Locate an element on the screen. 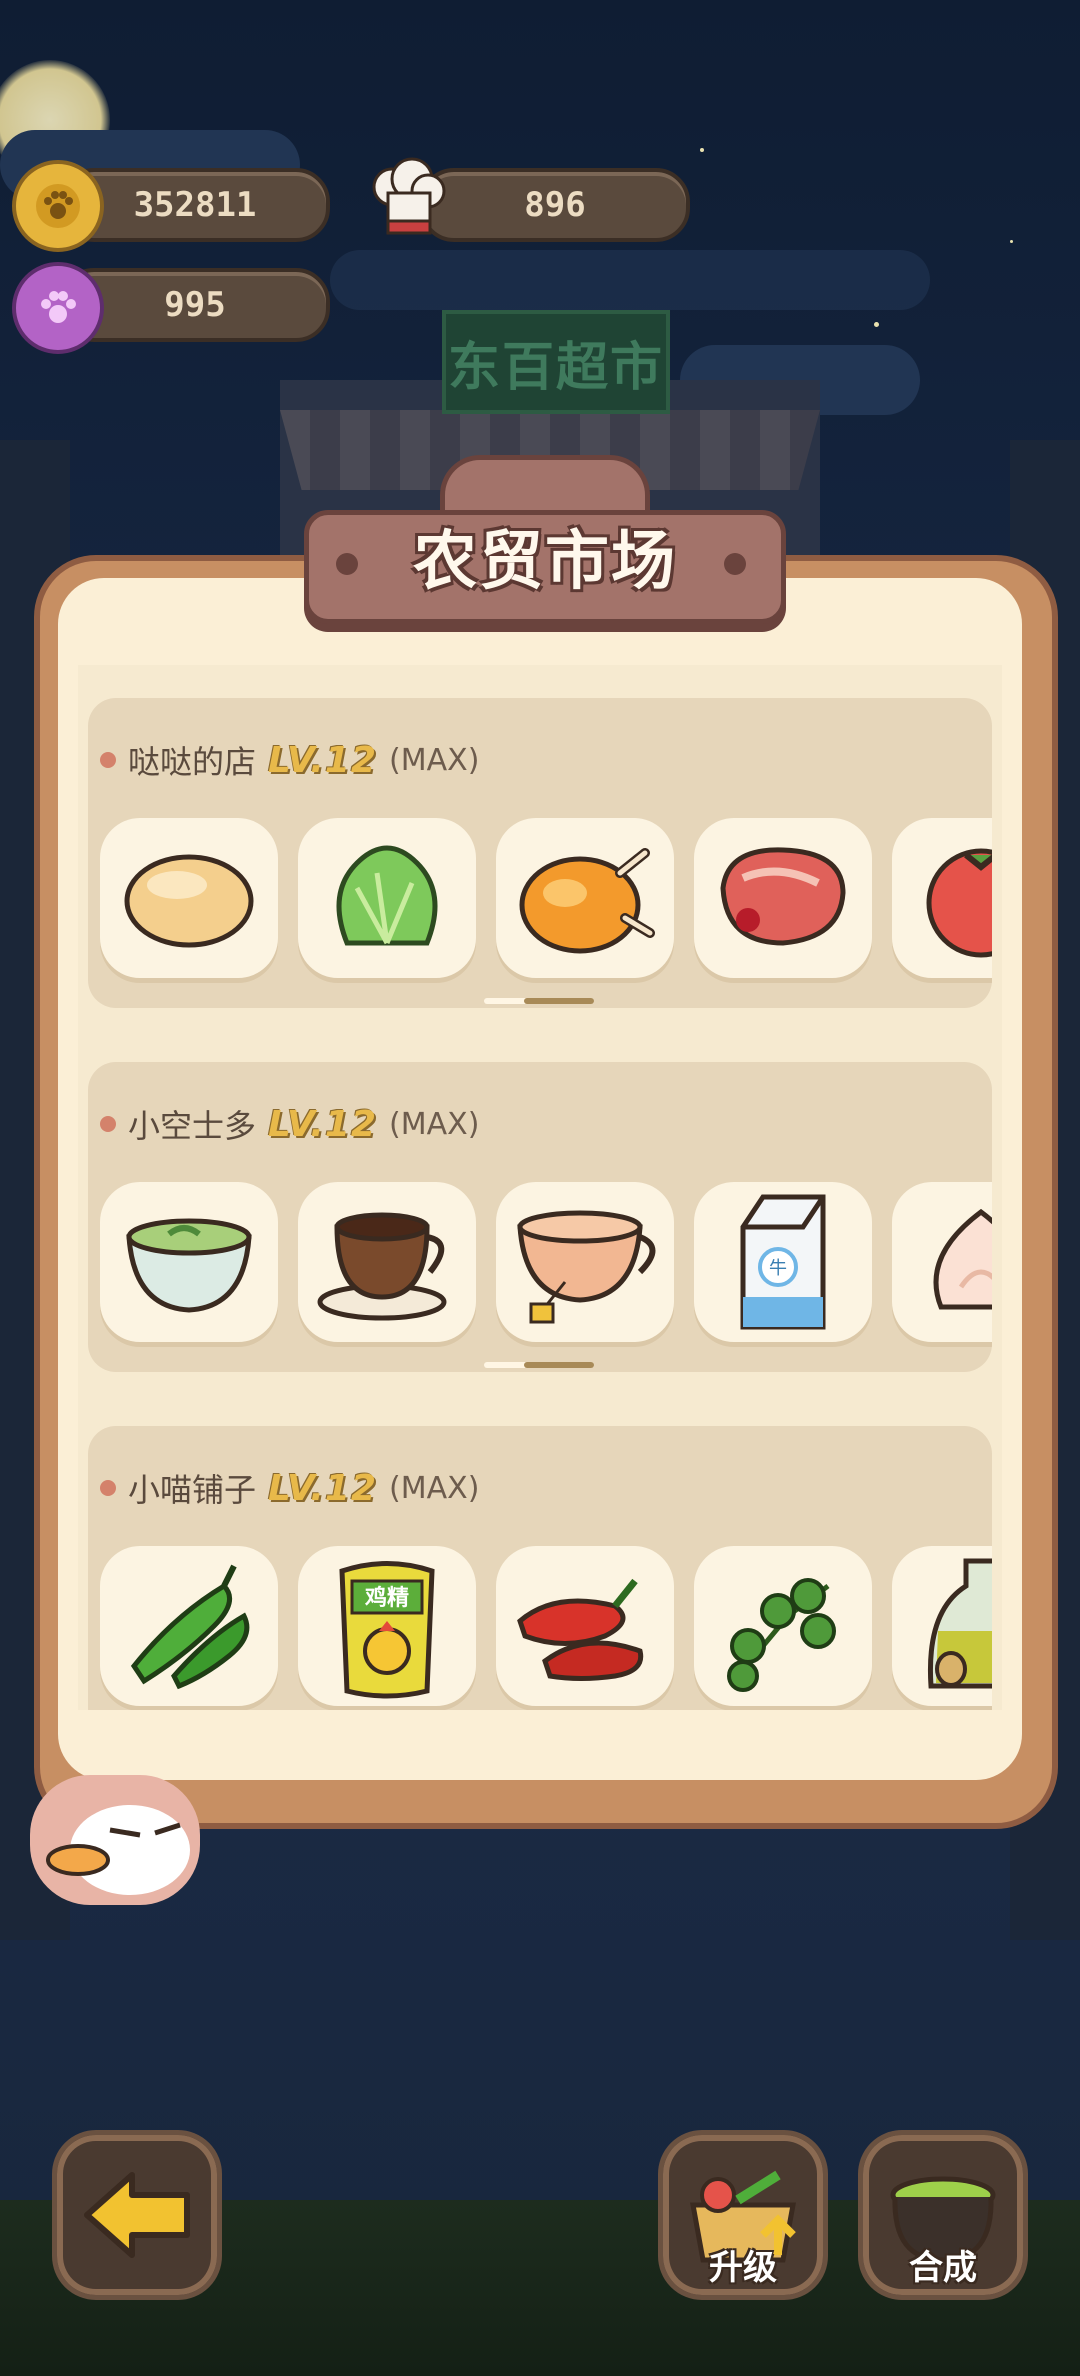 This screenshot has width=1080, height=2376. shop-card: 哒哒的店 LV.12 (MAX) is located at coordinates (540, 853).